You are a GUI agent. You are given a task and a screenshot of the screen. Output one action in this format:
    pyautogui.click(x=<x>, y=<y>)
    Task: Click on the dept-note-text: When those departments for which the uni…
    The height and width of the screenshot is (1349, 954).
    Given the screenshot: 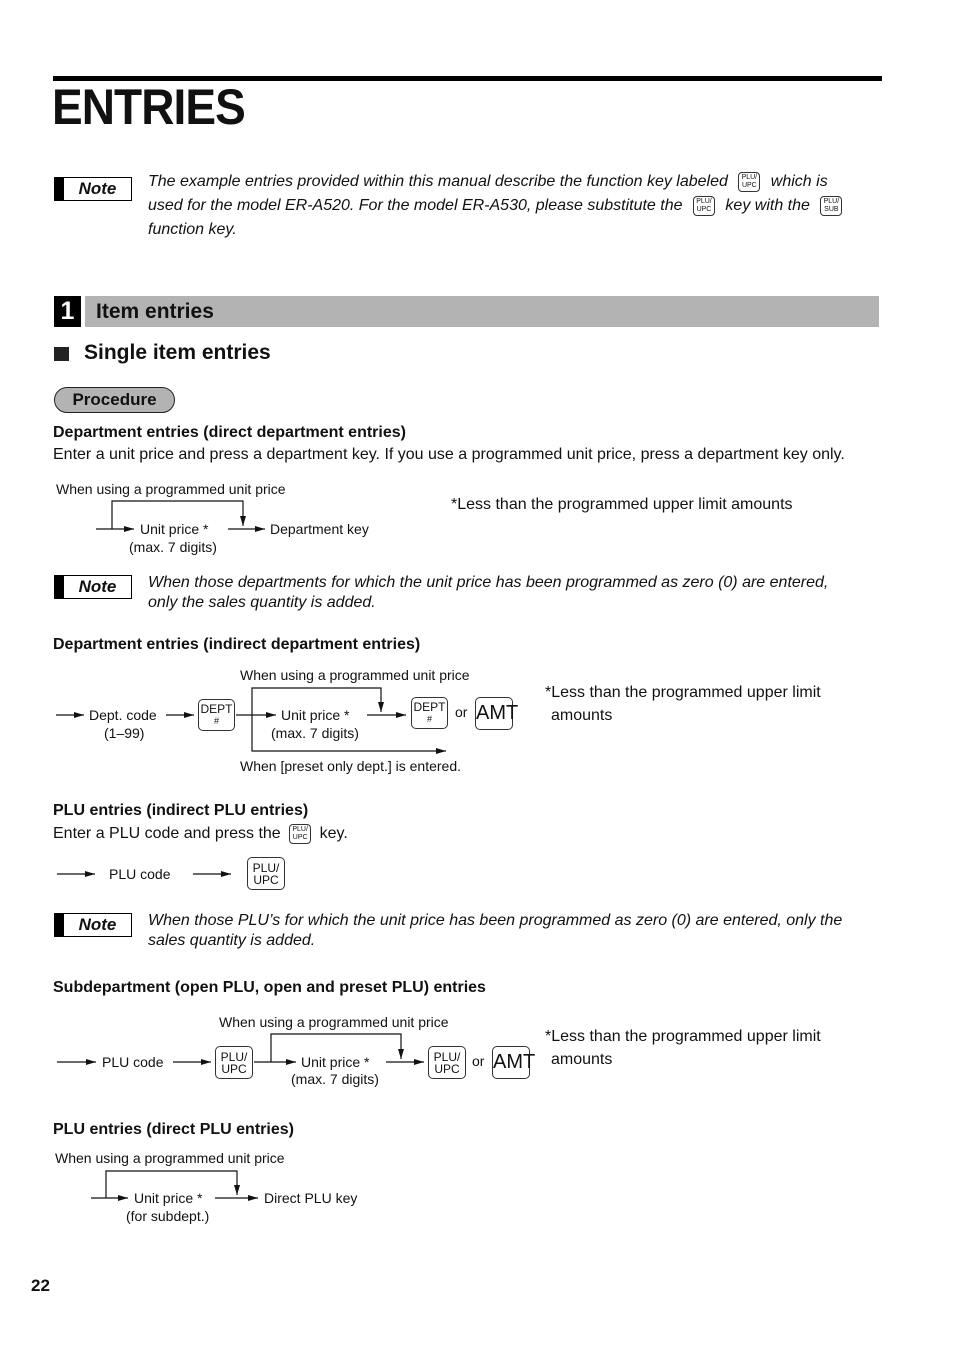 What is the action you would take?
    pyautogui.click(x=488, y=593)
    